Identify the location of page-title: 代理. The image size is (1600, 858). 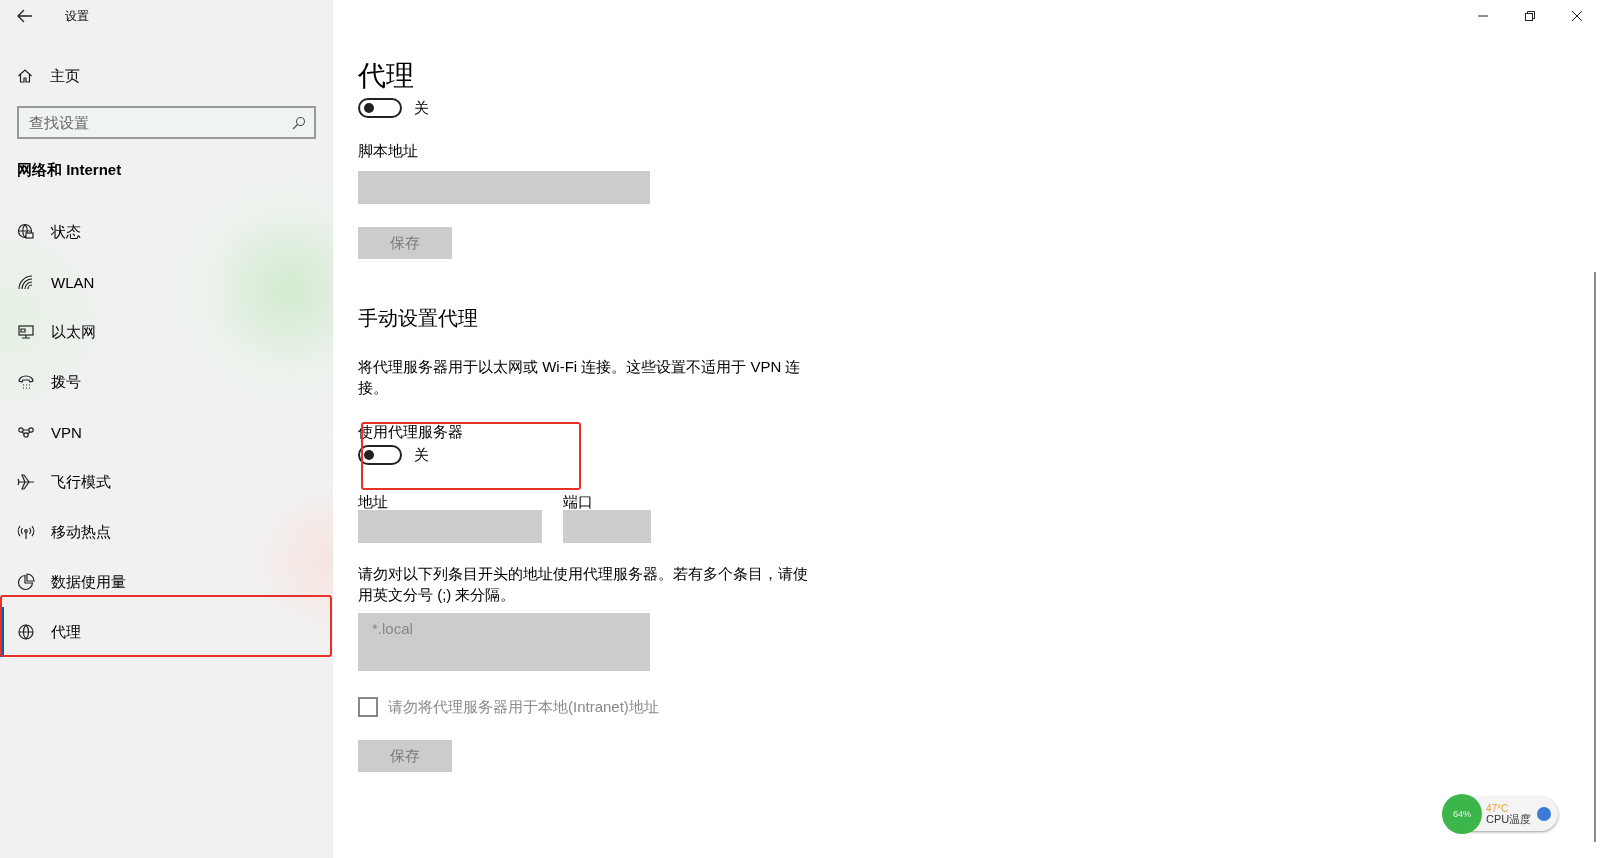
(386, 76).